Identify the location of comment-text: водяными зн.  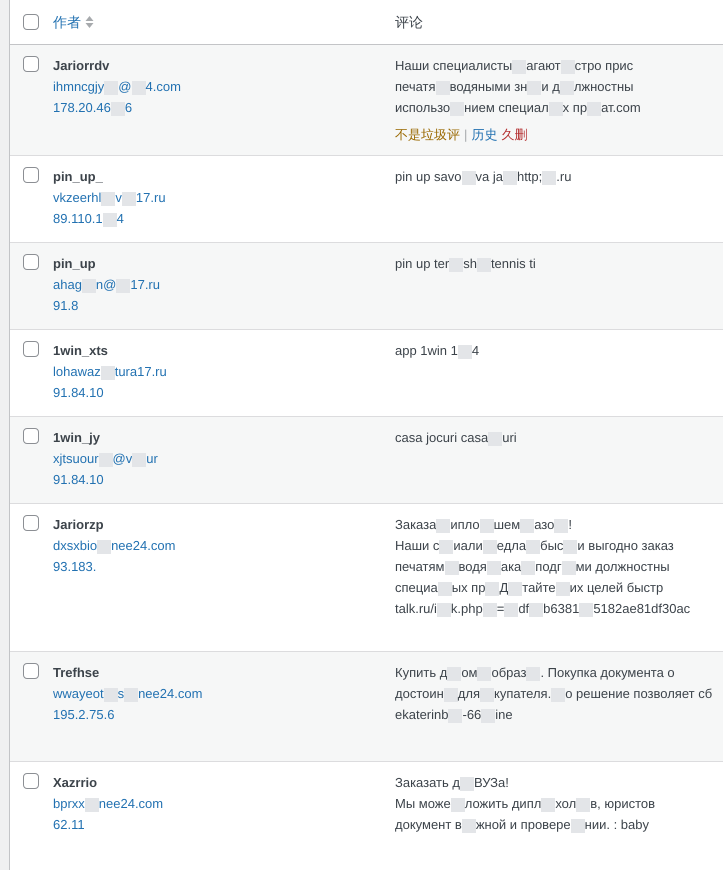
(489, 86).